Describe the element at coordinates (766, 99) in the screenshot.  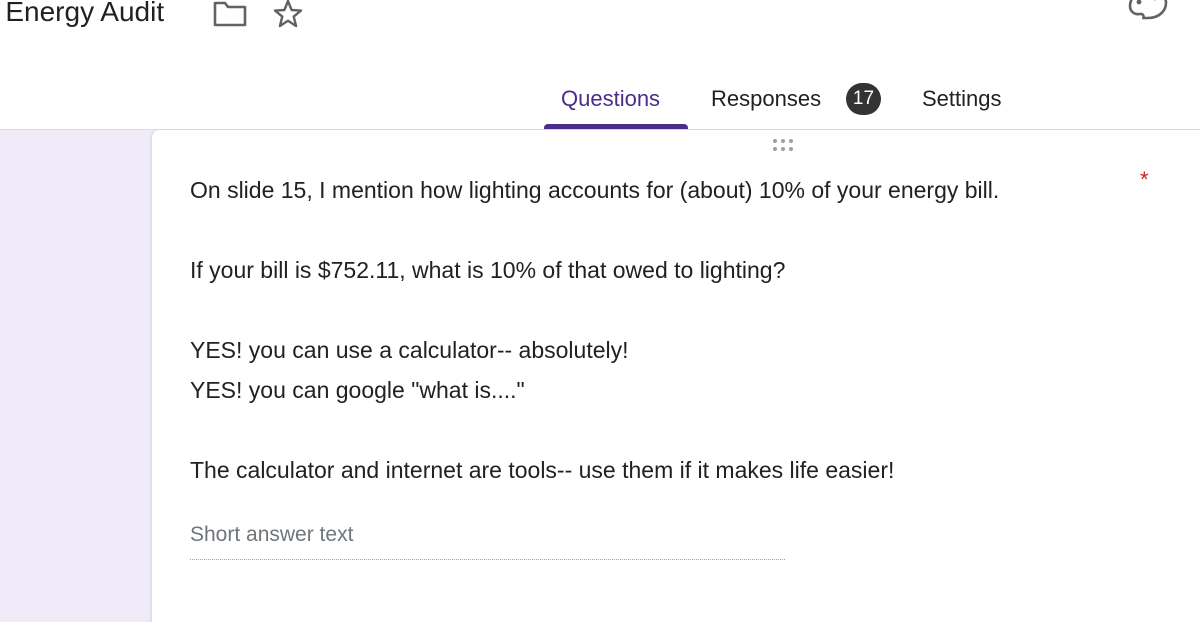
I see `tab-responses: Responses` at that location.